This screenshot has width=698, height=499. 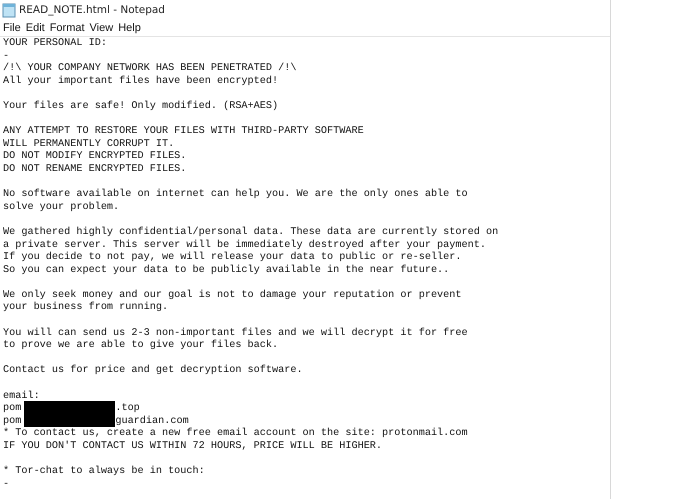 I want to click on notepad-icon, so click(x=9, y=10).